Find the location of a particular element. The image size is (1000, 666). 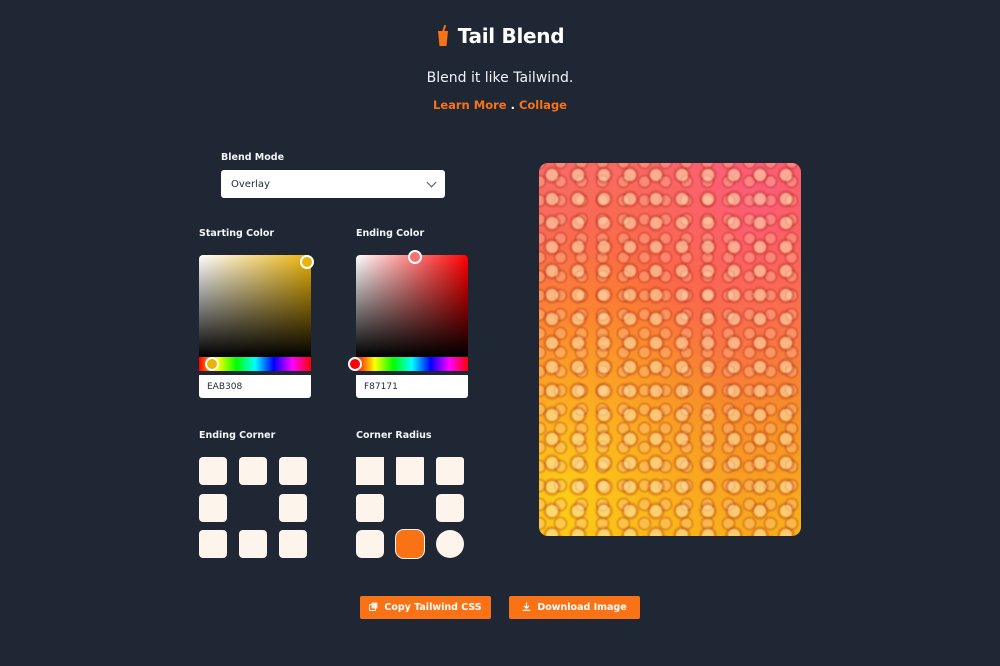

chevron-down-icon is located at coordinates (431, 182).